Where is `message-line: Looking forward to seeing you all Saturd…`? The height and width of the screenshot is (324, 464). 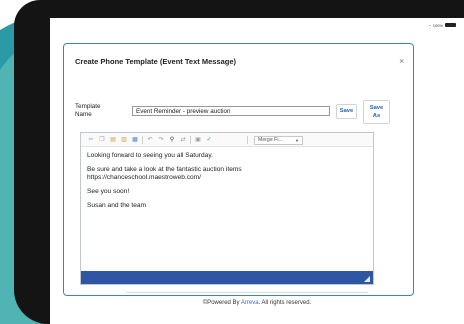 message-line: Looking forward to seeing you all Saturd… is located at coordinates (150, 155).